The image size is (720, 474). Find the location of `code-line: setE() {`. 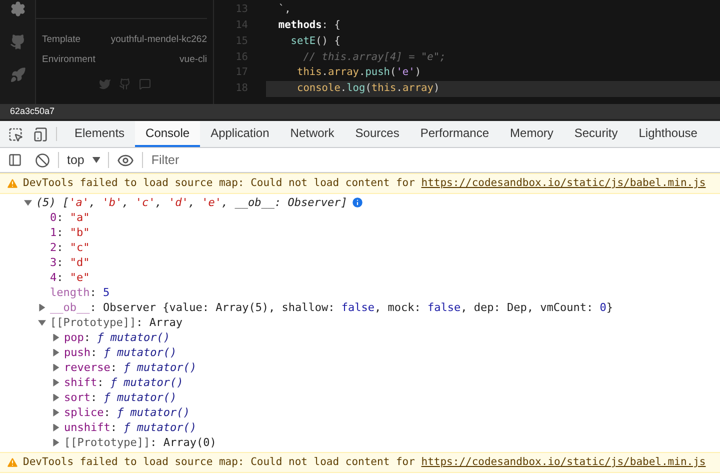

code-line: setE() { is located at coordinates (316, 41).